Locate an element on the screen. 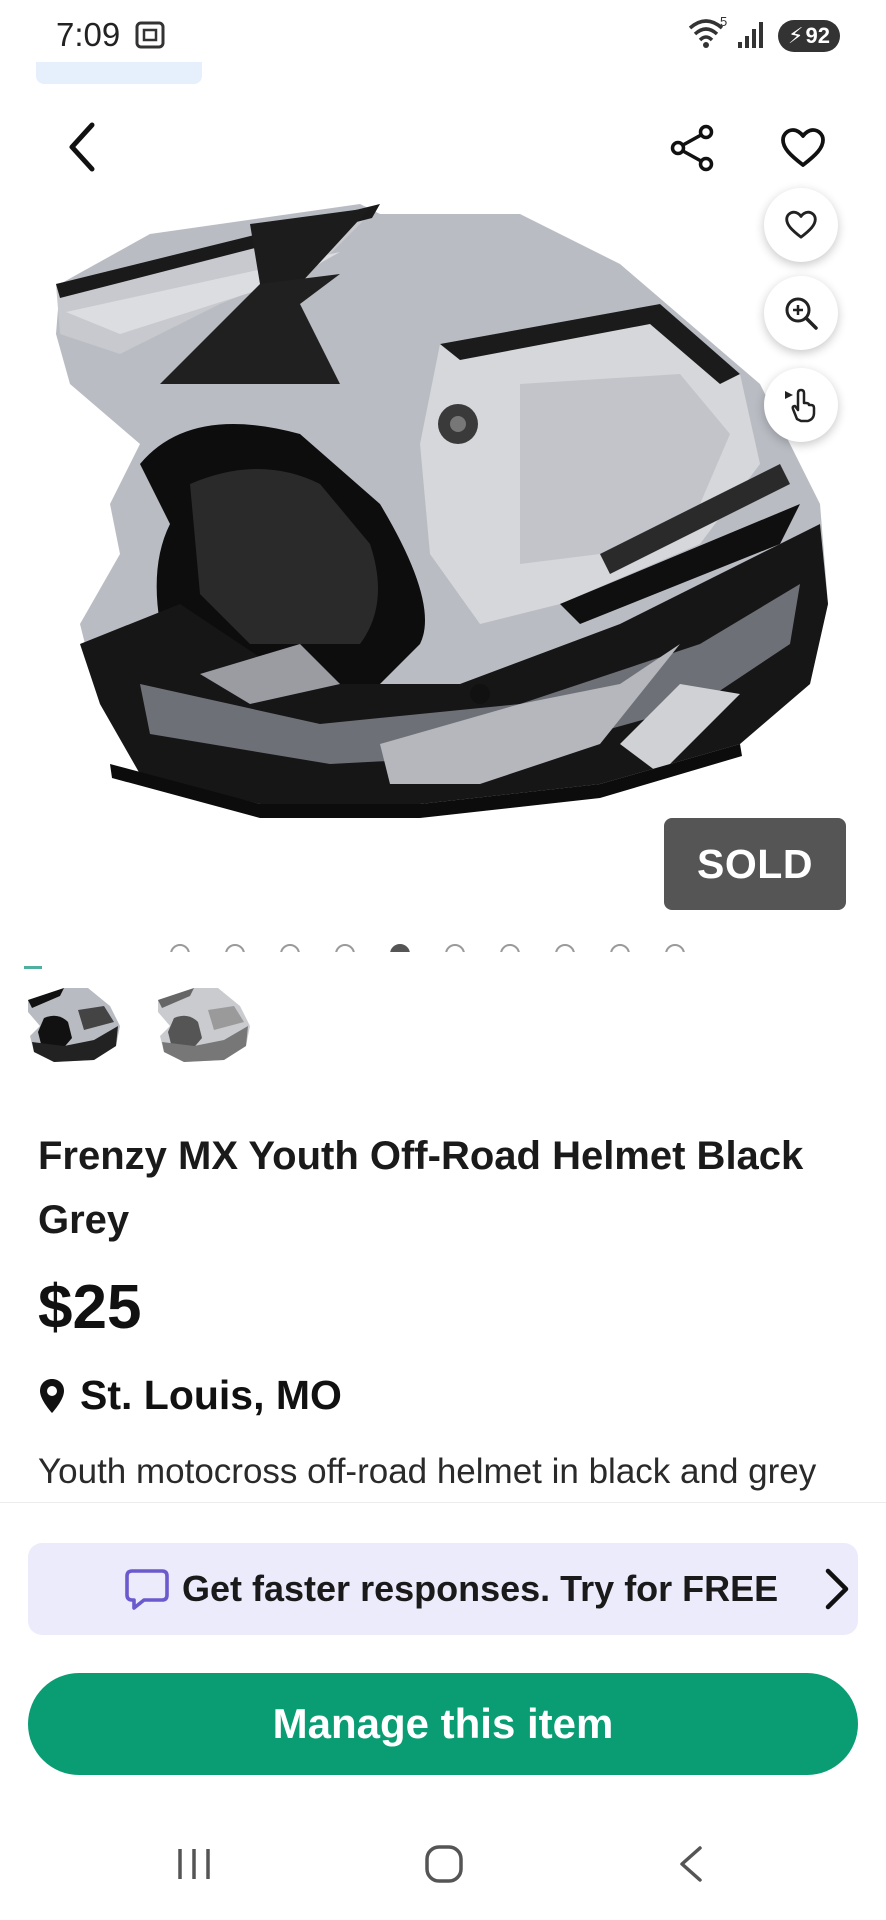 The height and width of the screenshot is (1920, 886). floating-favorite-button is located at coordinates (801, 225).